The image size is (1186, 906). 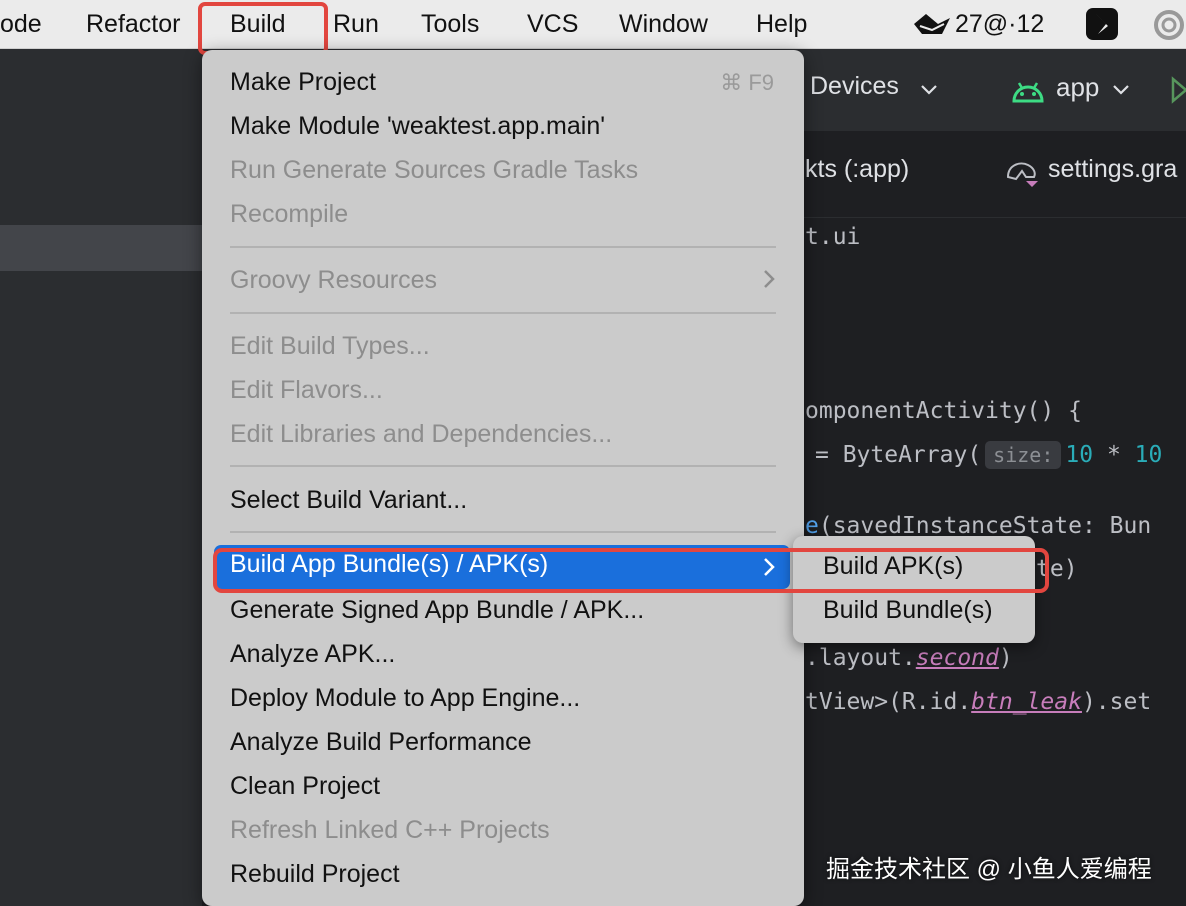 I want to click on menu-vcs: VCS, so click(x=552, y=24).